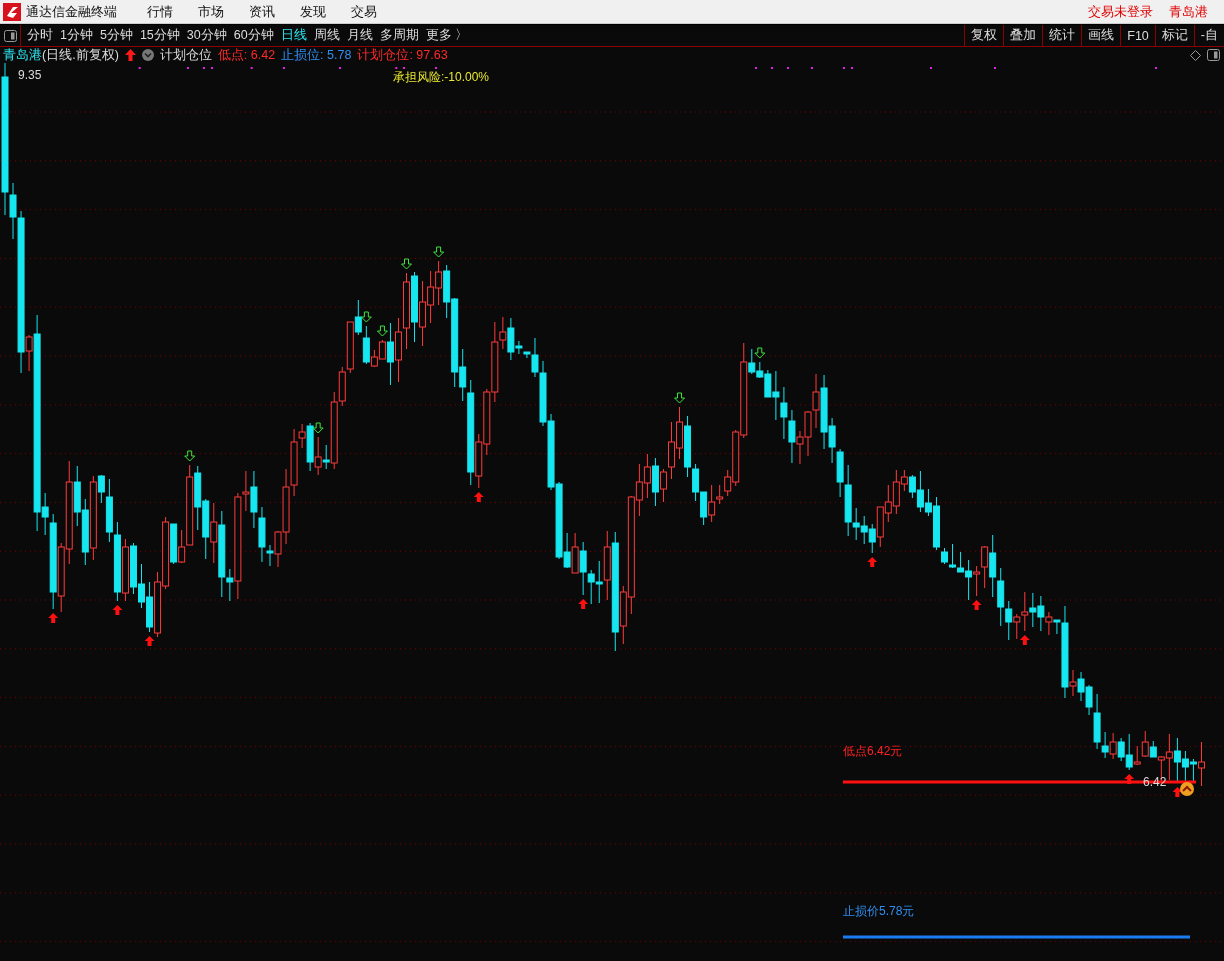  What do you see at coordinates (1187, 789) in the screenshot?
I see `chevron-up-icon` at bounding box center [1187, 789].